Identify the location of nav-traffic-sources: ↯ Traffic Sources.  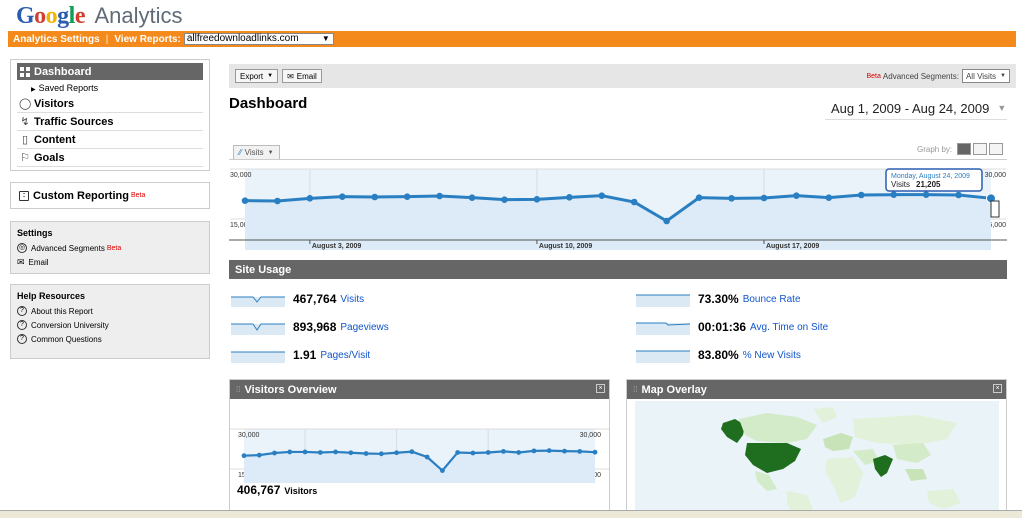
(110, 122).